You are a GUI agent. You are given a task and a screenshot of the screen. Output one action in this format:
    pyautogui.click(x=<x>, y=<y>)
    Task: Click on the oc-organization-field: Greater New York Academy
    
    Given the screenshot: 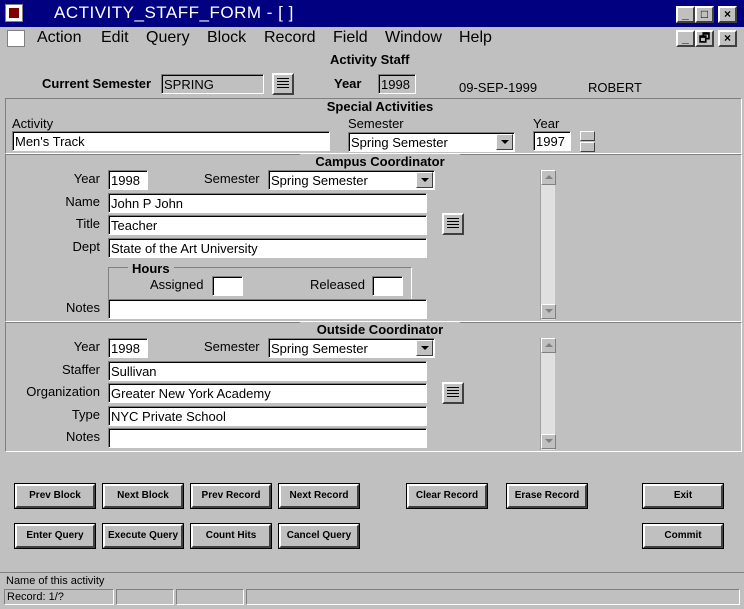 What is the action you would take?
    pyautogui.click(x=267, y=393)
    